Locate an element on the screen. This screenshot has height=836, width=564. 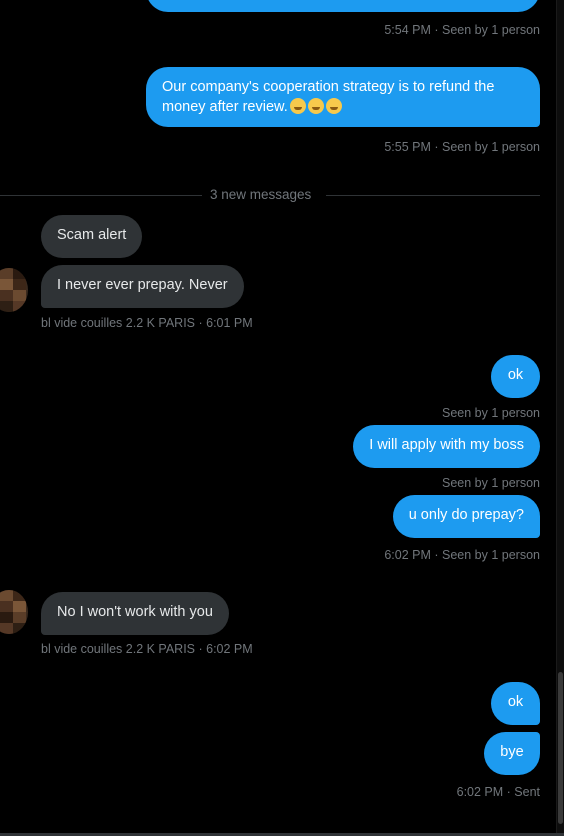
message-text: u only do prepay? is located at coordinates (466, 515).